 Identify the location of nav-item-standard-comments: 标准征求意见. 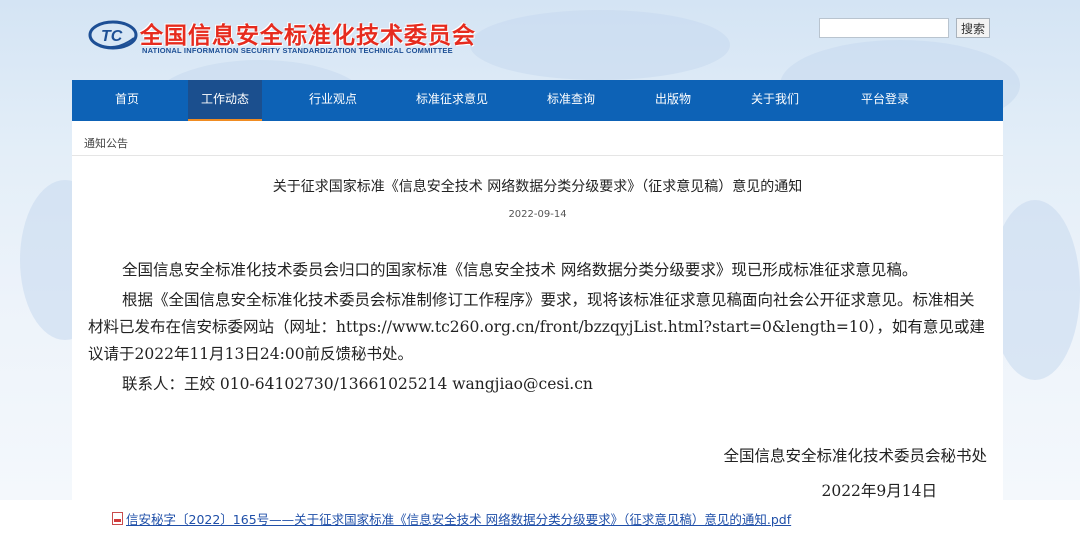
(452, 100).